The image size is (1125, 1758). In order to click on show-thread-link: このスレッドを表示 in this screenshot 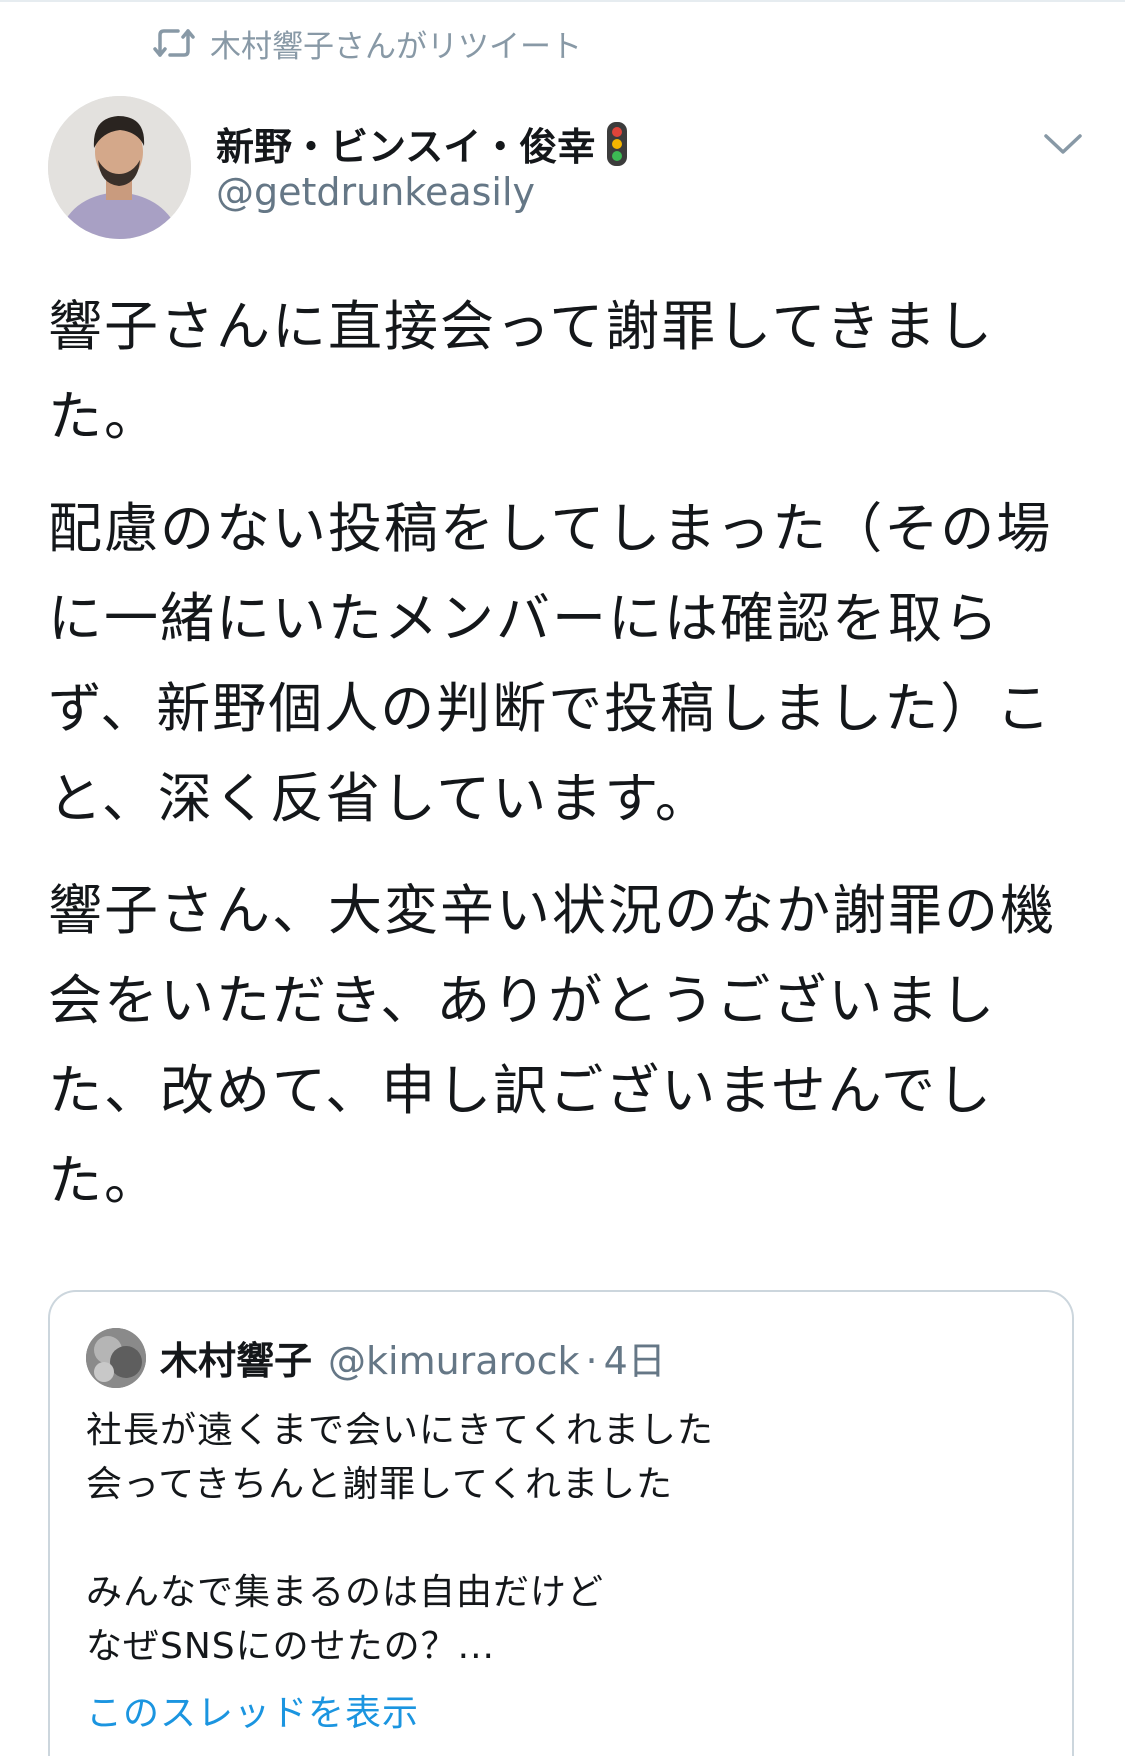, I will do `click(252, 1710)`.